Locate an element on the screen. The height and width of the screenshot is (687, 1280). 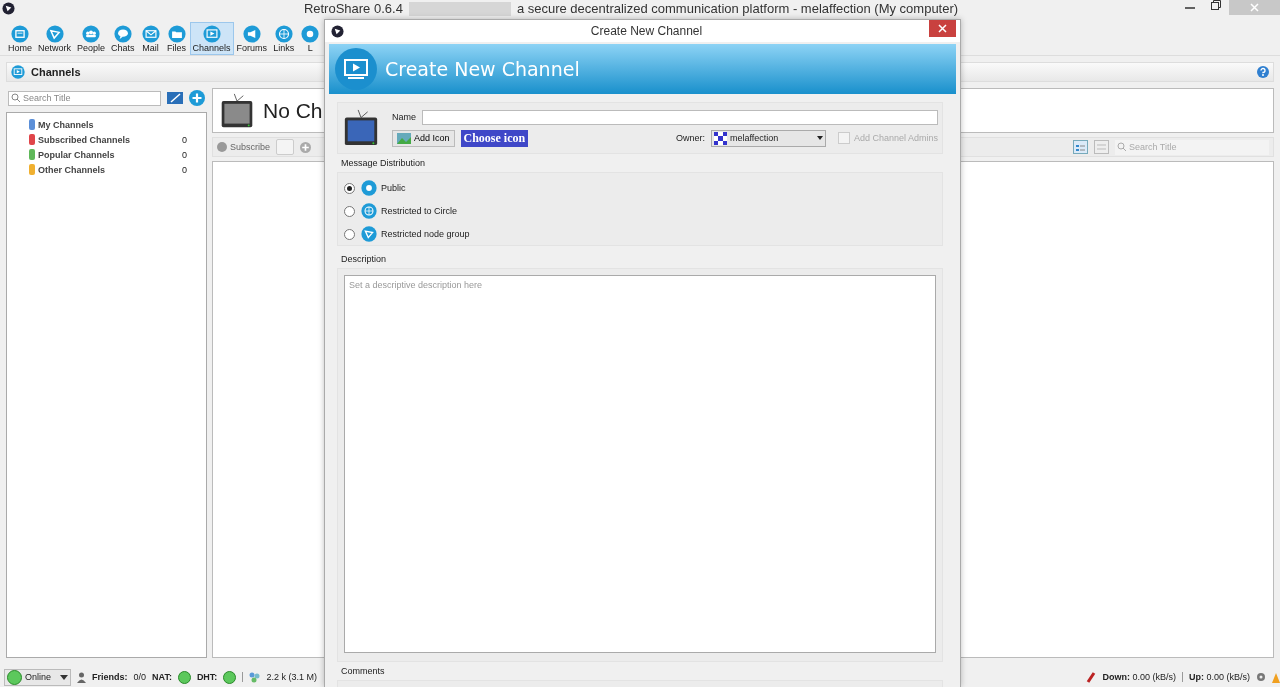
gear-icon is located at coordinates (1261, 677).